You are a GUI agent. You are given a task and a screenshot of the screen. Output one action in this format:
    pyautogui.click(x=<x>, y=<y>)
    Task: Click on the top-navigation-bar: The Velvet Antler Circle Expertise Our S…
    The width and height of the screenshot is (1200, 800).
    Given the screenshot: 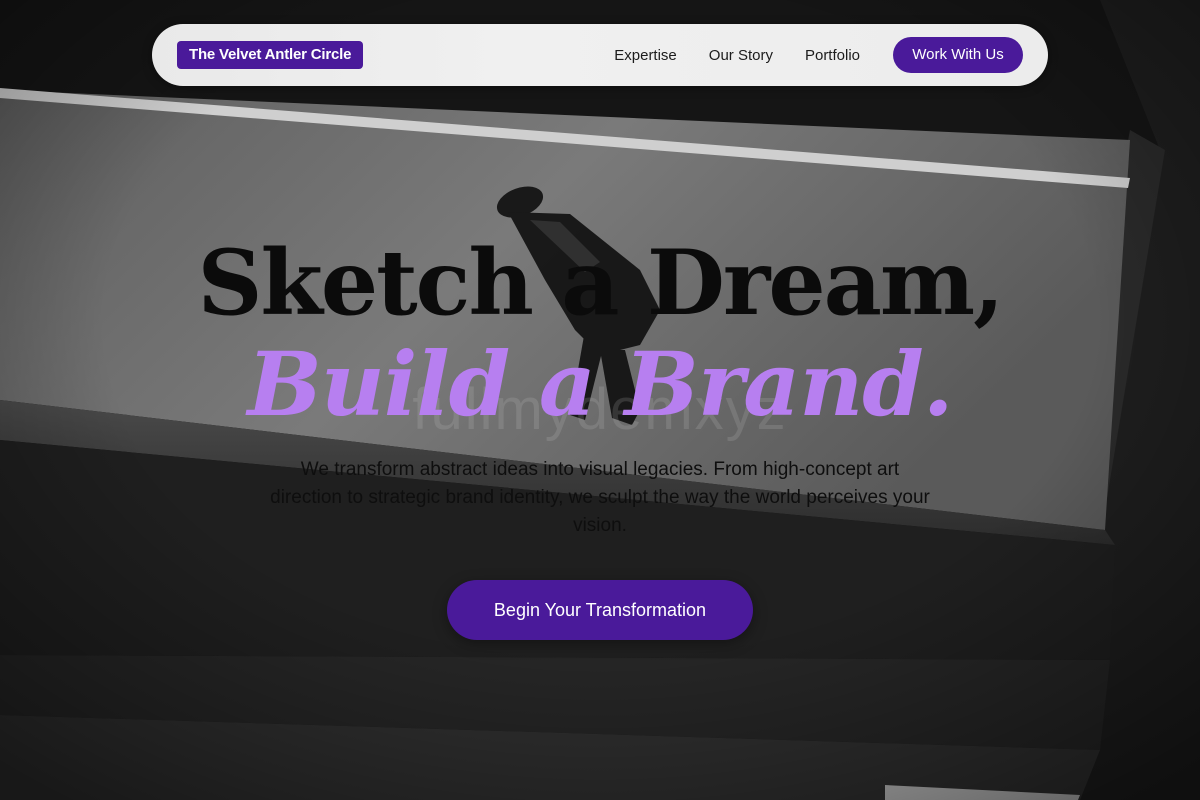 What is the action you would take?
    pyautogui.click(x=600, y=55)
    